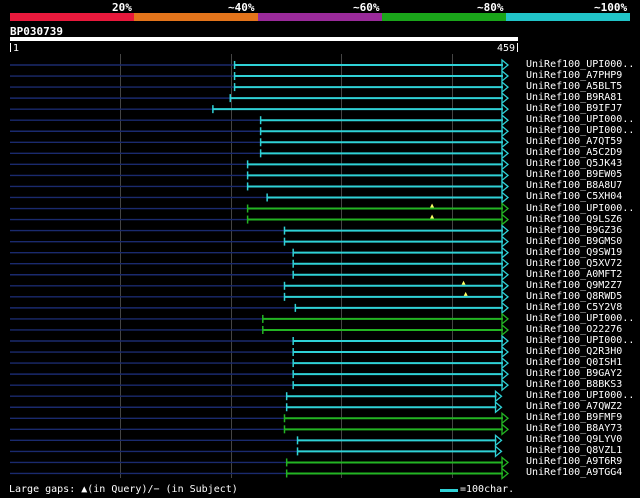  What do you see at coordinates (574, 296) in the screenshot?
I see `hit-label: UniRef100_Q8RWD5` at bounding box center [574, 296].